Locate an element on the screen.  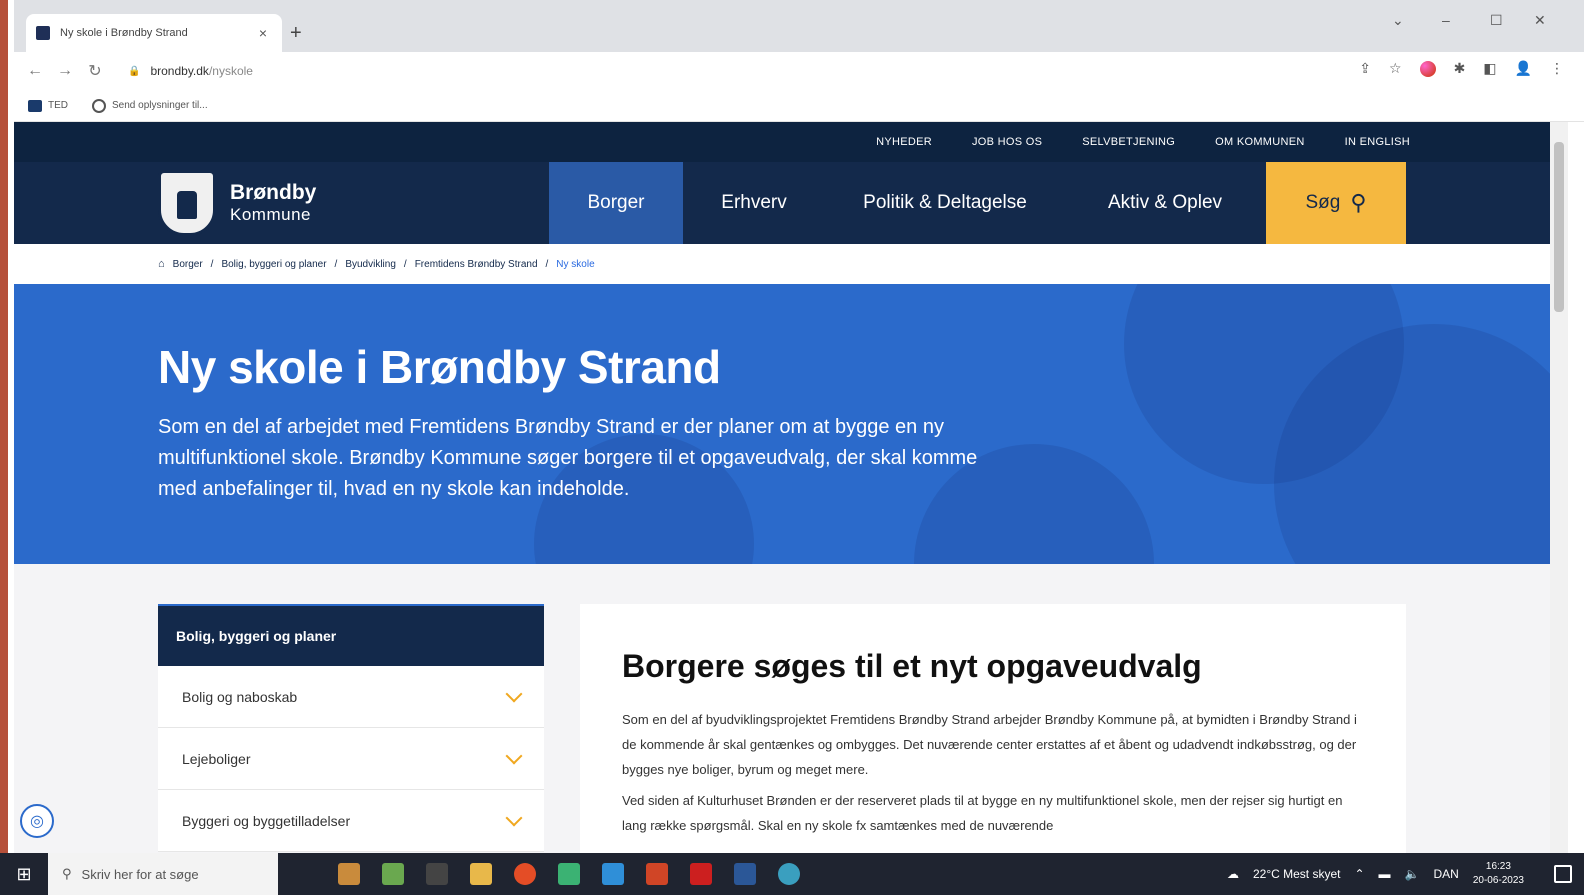
weather-text: 22°C Mest skyet is located at coordinates (1297, 874).